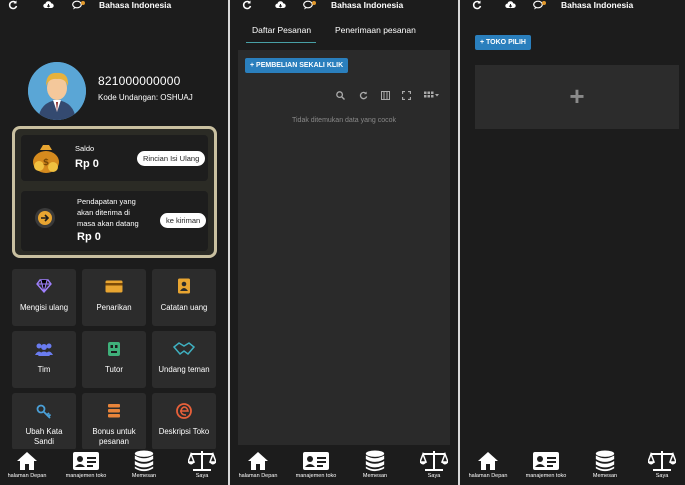 The image size is (685, 485). What do you see at coordinates (44, 286) in the screenshot?
I see `diamond-icon` at bounding box center [44, 286].